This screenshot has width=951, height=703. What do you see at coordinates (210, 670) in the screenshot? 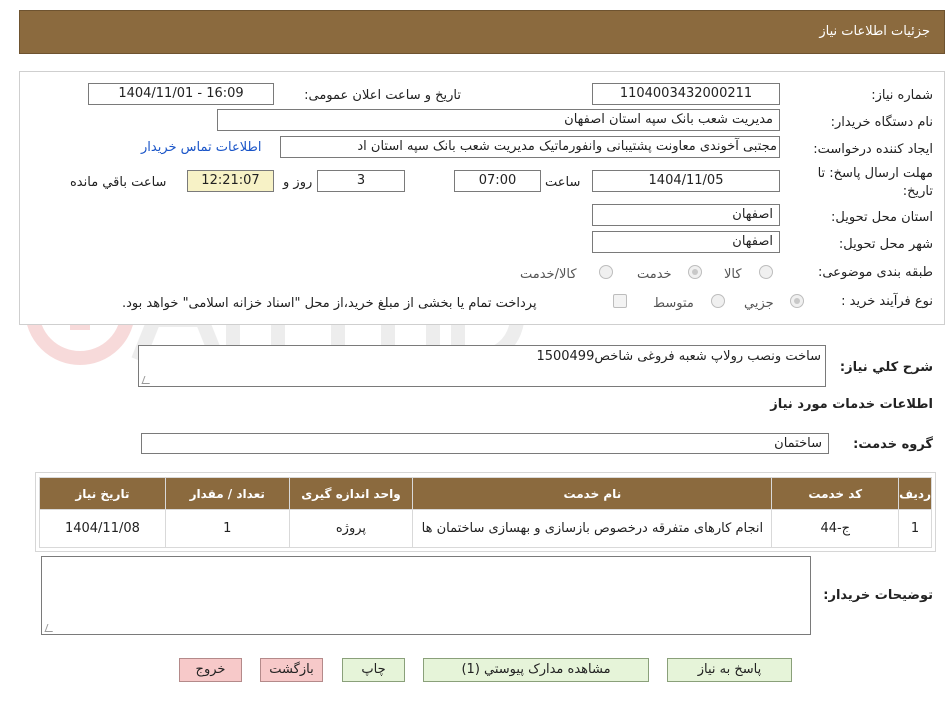
I see `exit-button: خروج` at bounding box center [210, 670].